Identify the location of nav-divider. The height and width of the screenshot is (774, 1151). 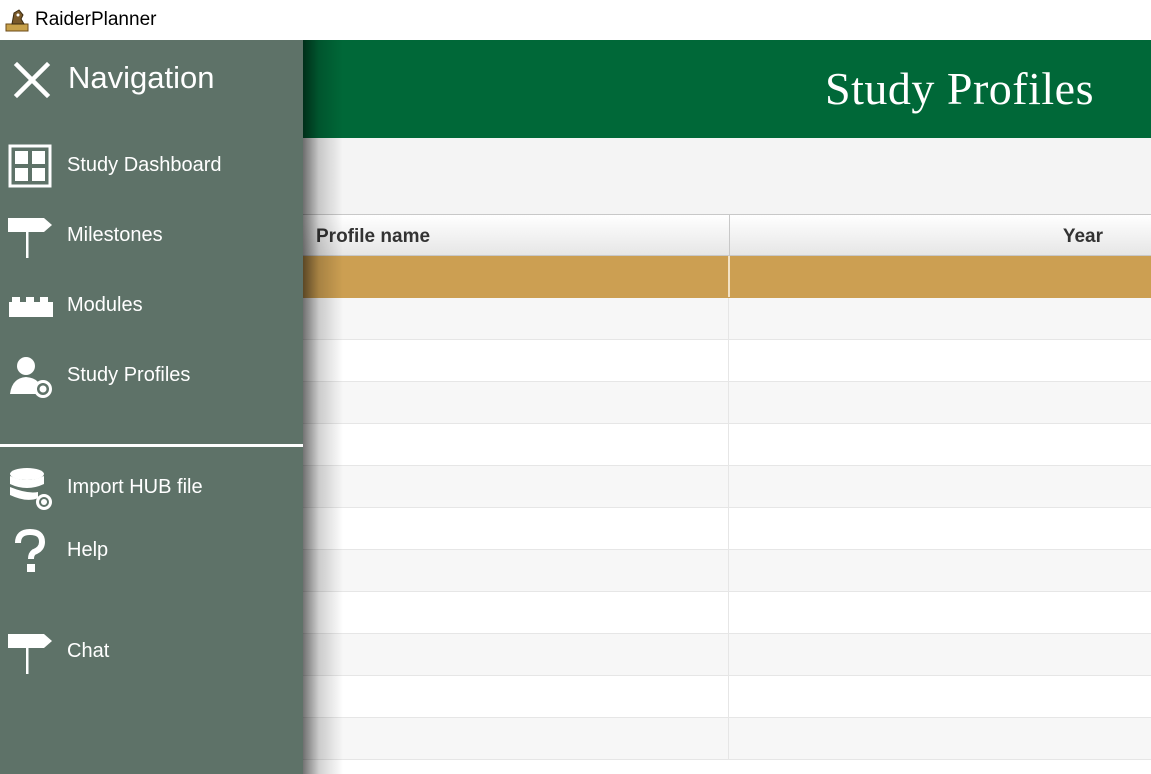
(151, 445).